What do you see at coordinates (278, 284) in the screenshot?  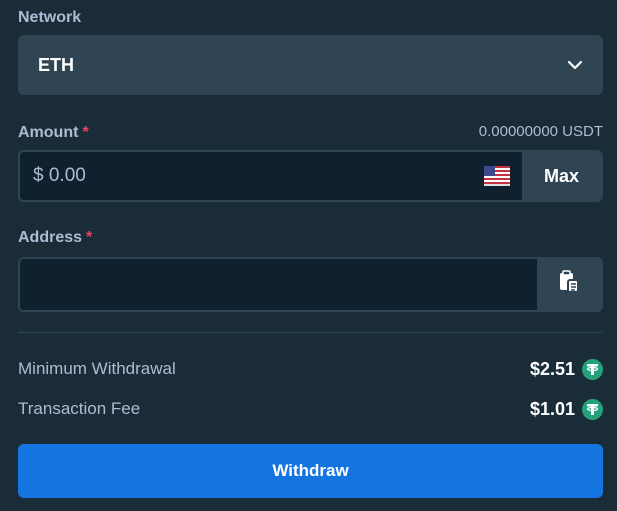 I see `address-input` at bounding box center [278, 284].